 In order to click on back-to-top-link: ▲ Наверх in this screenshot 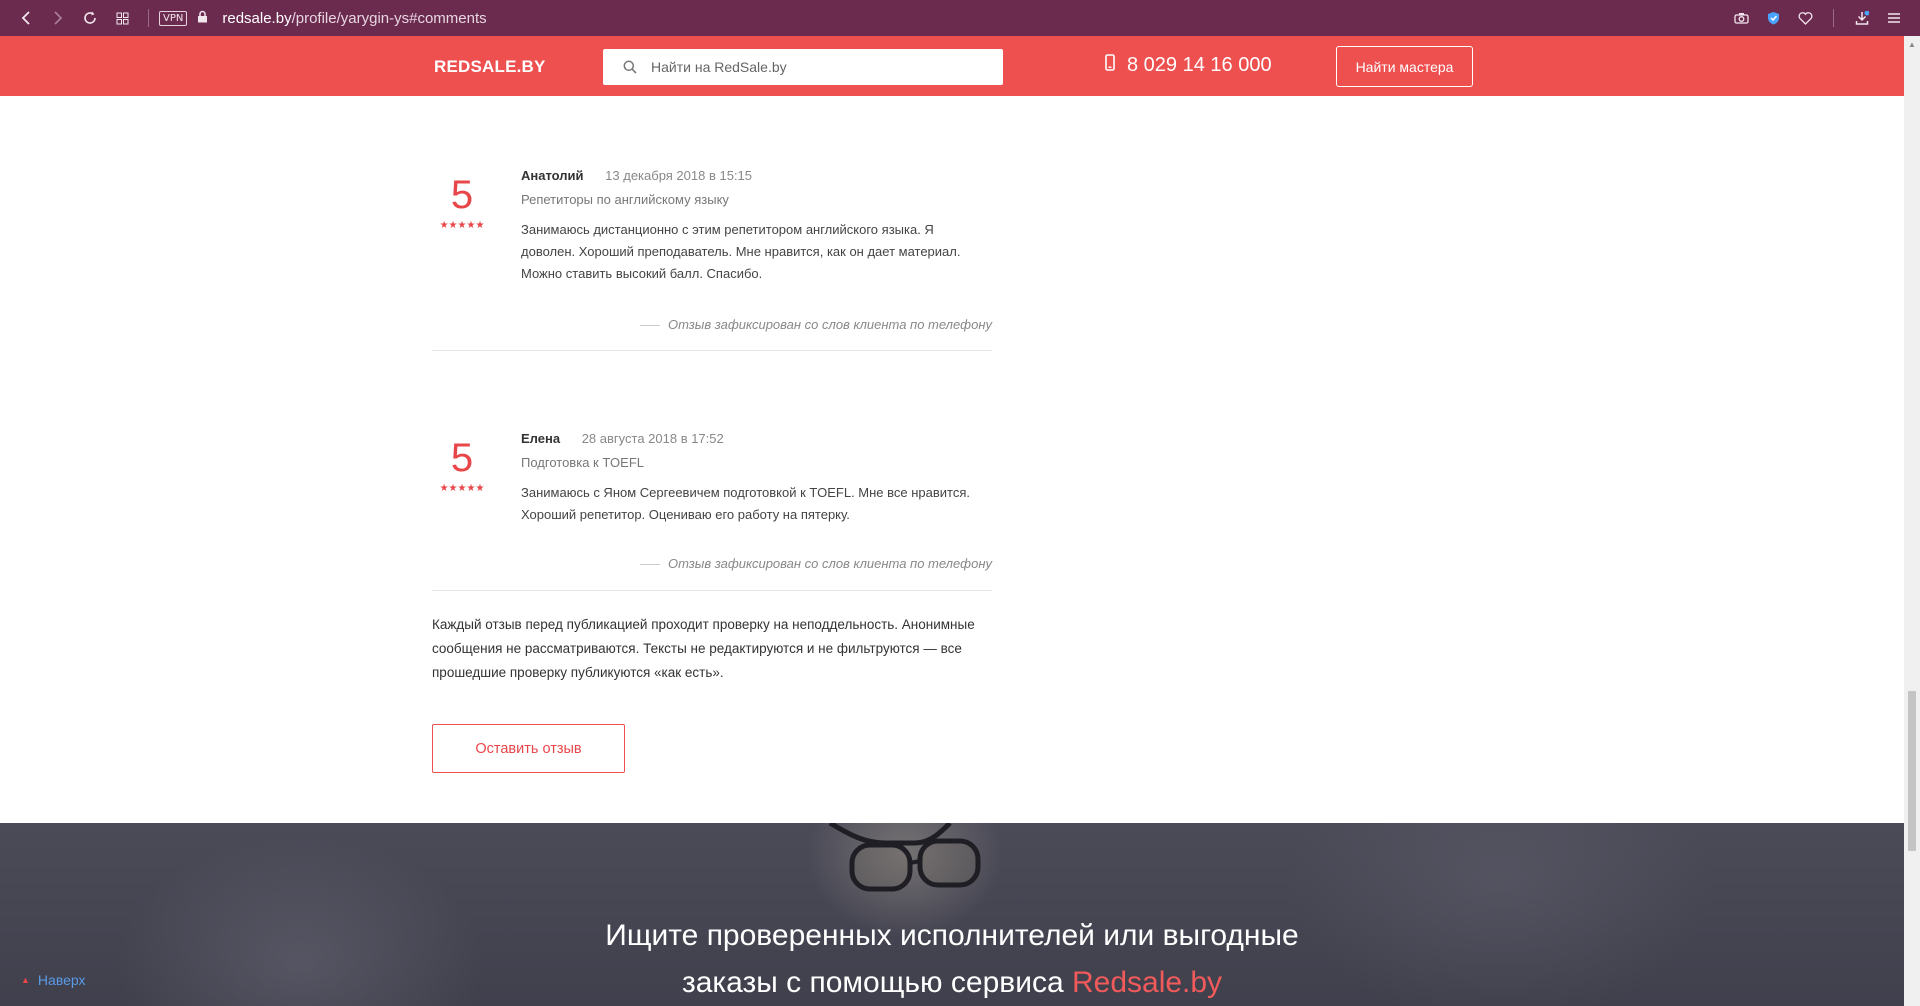, I will do `click(53, 980)`.